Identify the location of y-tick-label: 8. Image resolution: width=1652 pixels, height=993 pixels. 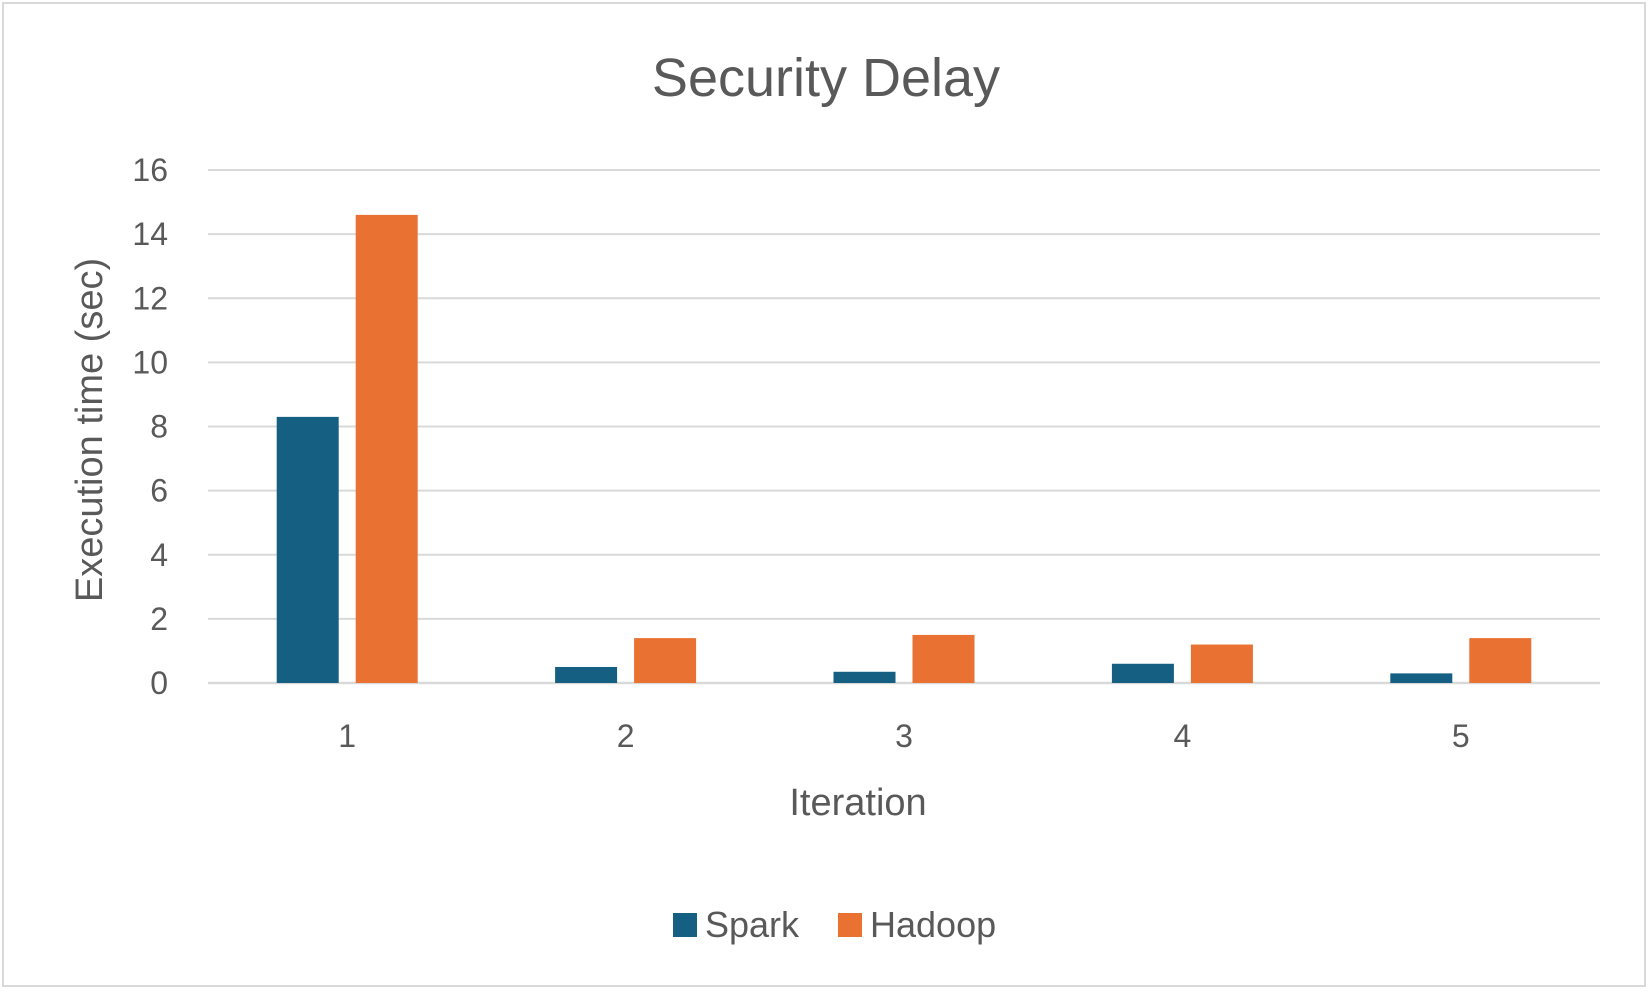
(159, 427).